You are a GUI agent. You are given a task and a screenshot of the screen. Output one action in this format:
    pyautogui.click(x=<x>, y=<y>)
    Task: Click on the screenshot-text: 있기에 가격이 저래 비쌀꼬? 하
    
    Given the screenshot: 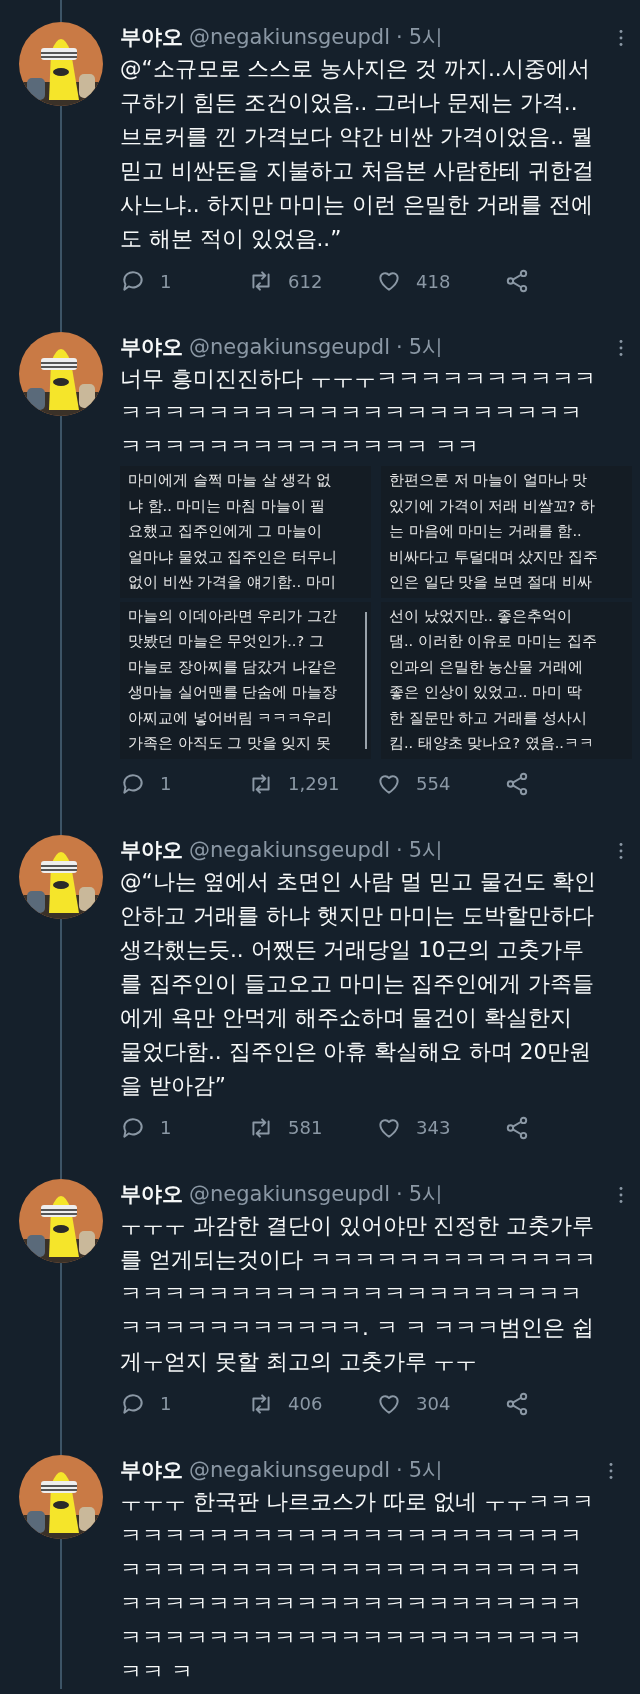 What is the action you would take?
    pyautogui.click(x=493, y=506)
    